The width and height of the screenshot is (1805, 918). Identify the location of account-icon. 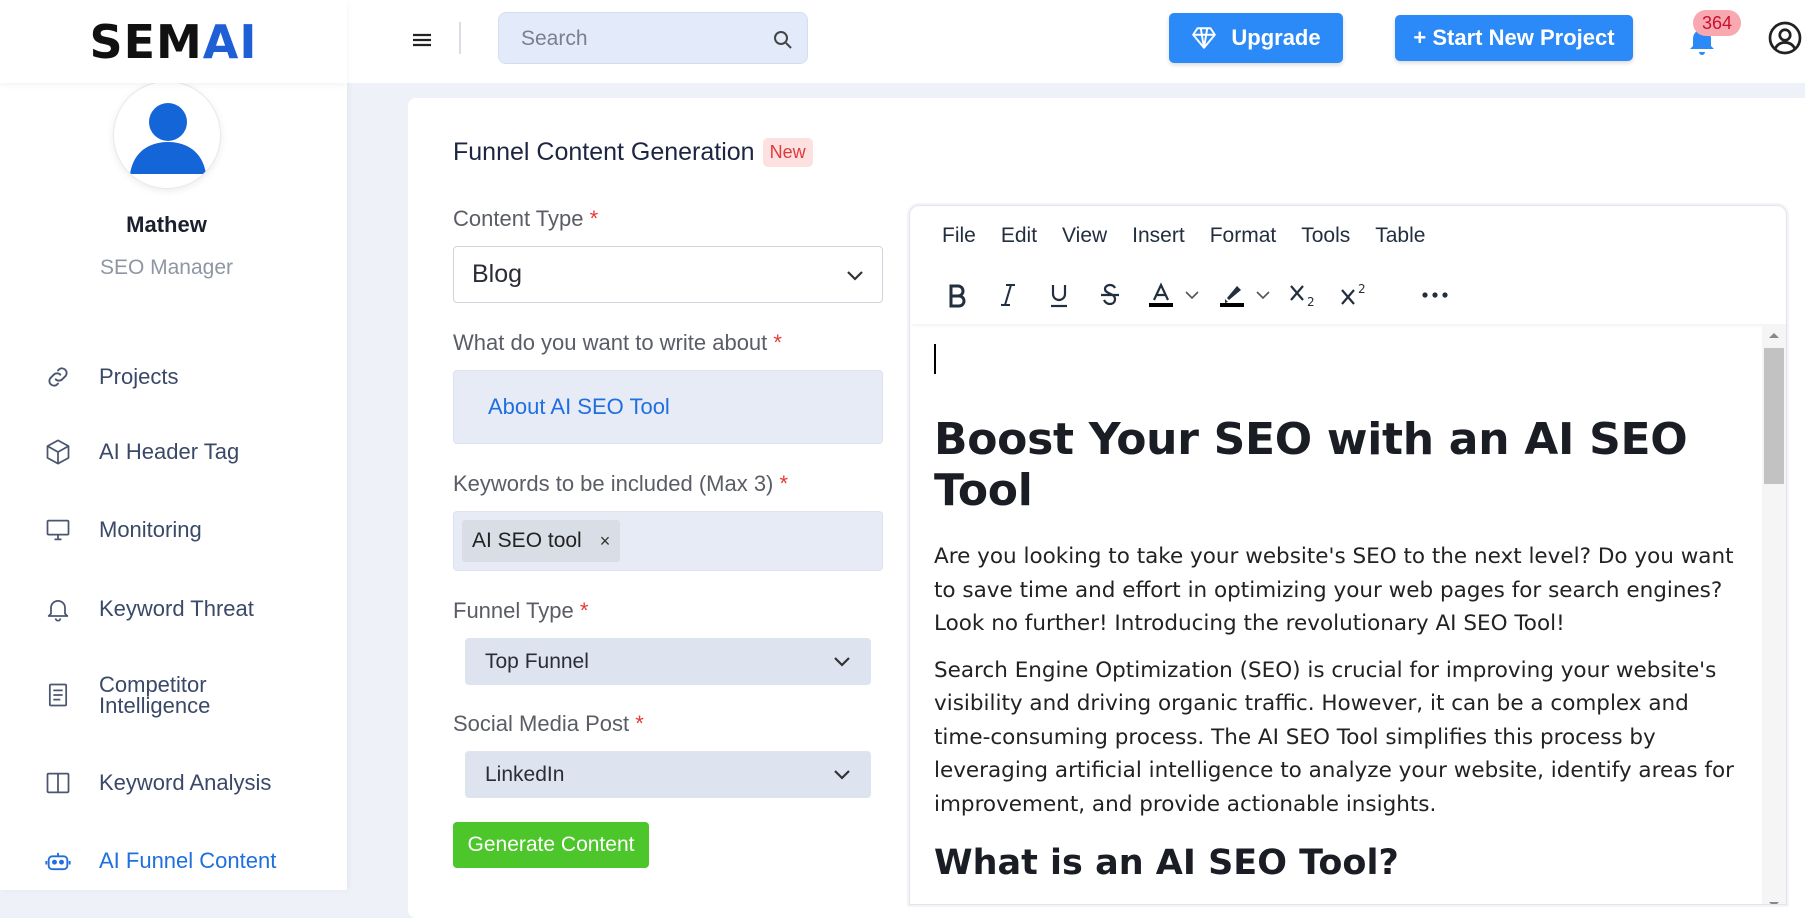
(1785, 38).